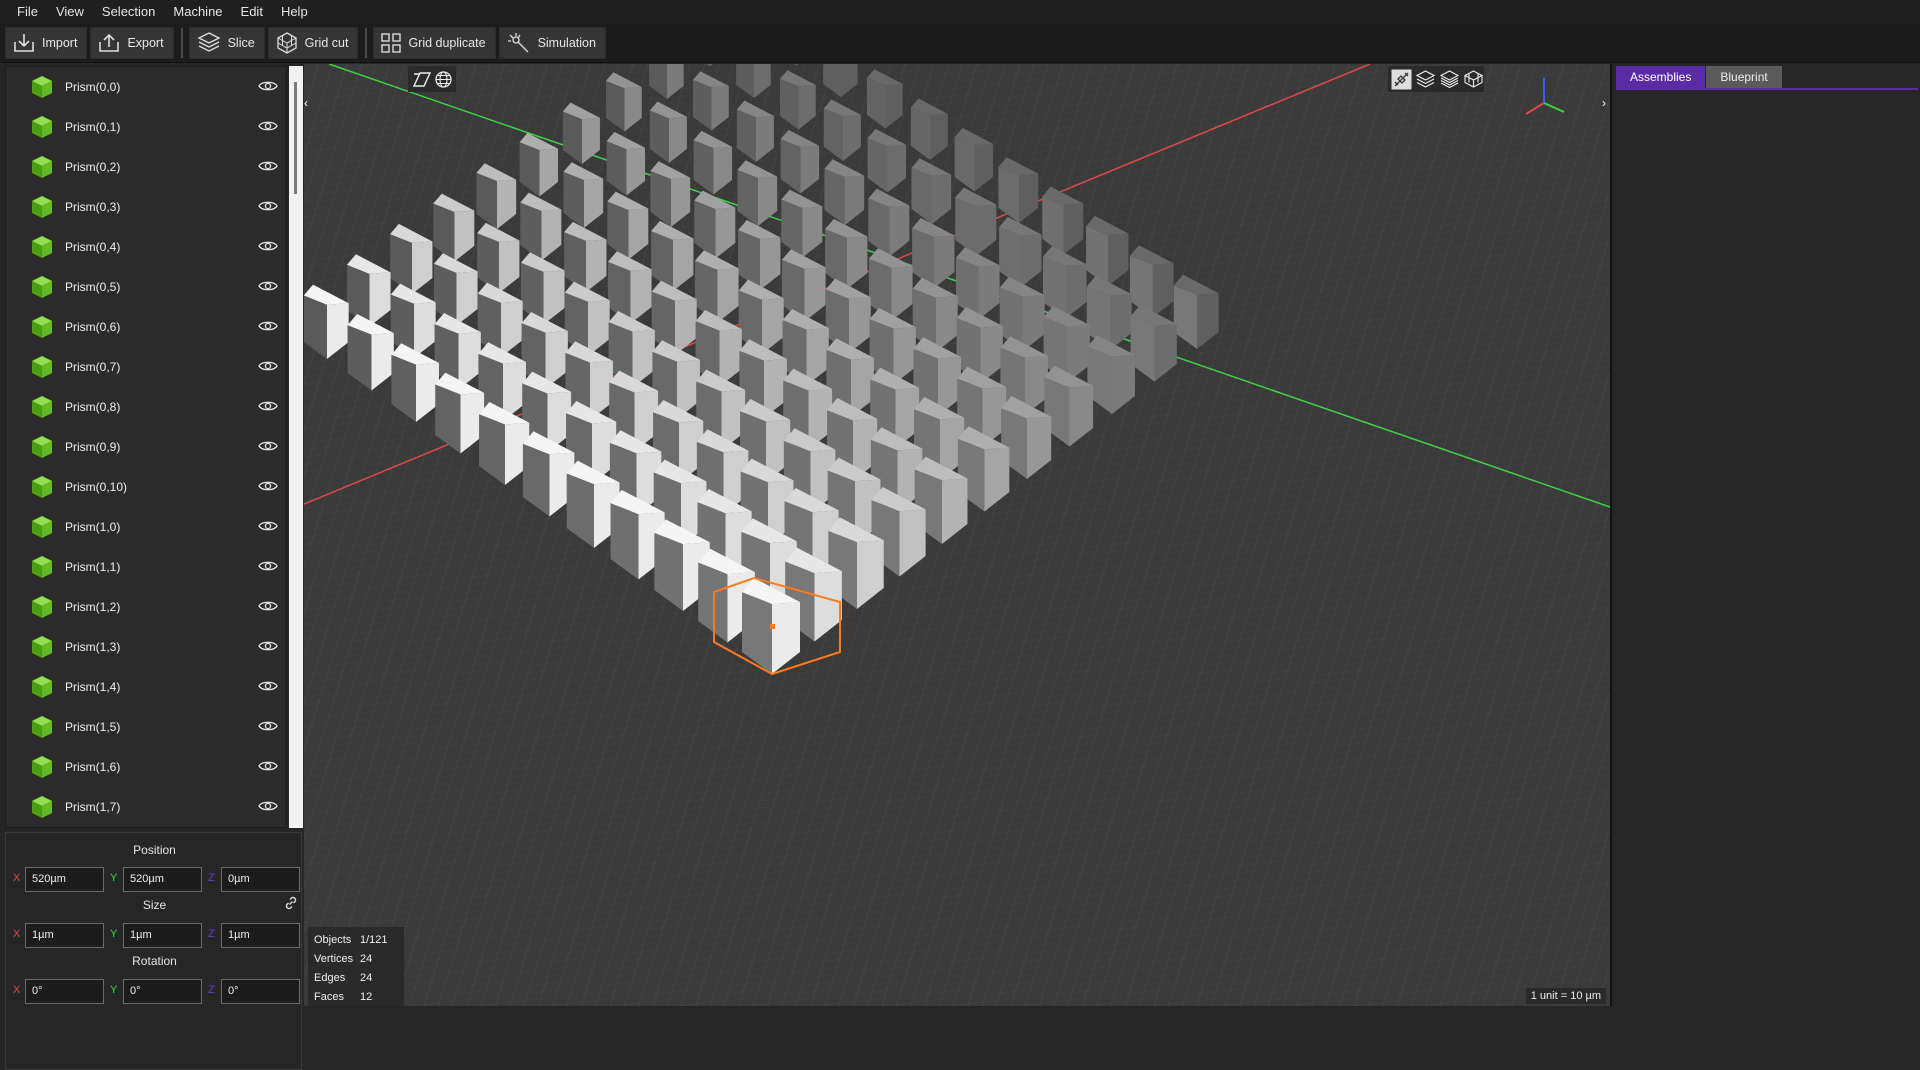 The width and height of the screenshot is (1920, 1070). I want to click on menu-file: File, so click(27, 12).